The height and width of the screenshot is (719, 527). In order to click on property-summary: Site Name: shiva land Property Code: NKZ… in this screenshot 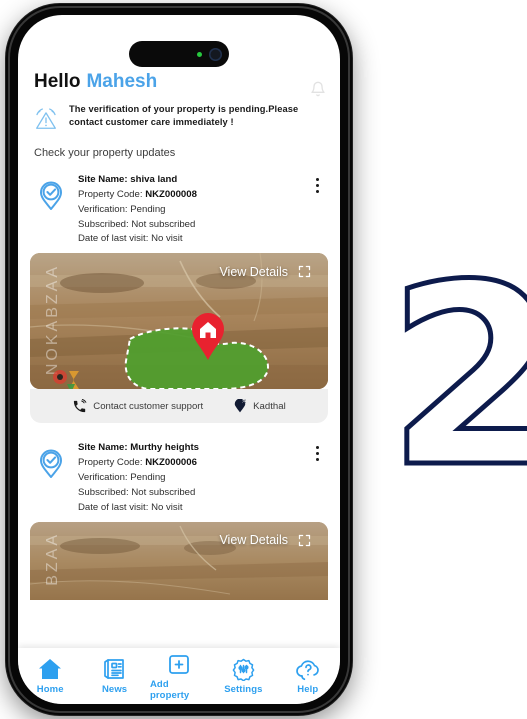, I will do `click(179, 211)`.